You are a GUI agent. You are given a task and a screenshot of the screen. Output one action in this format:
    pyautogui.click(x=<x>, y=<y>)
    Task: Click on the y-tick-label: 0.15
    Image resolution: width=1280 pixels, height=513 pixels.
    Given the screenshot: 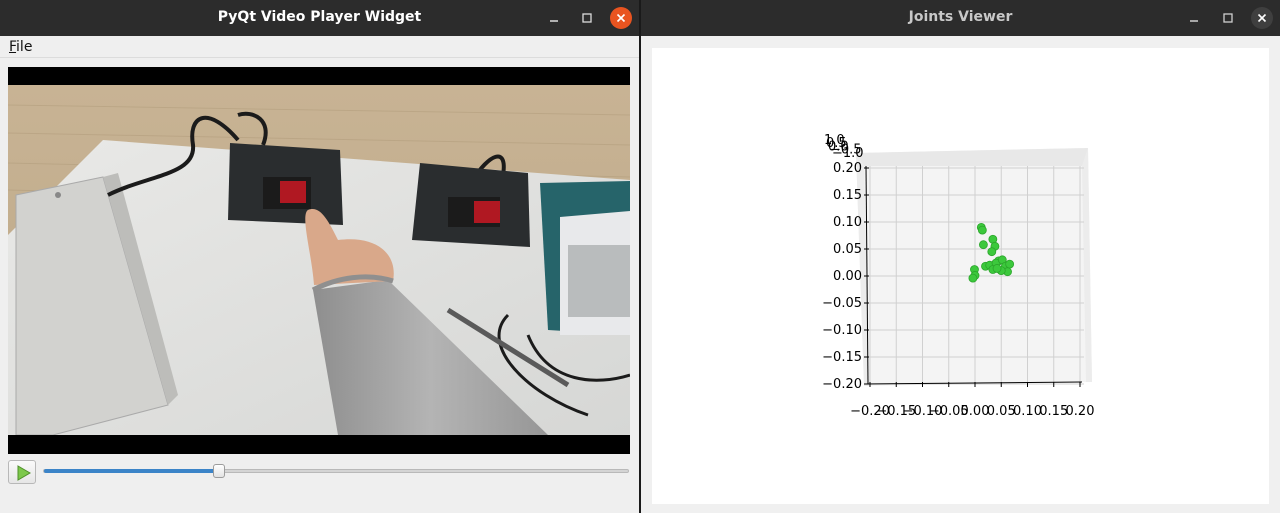 What is the action you would take?
    pyautogui.click(x=847, y=195)
    